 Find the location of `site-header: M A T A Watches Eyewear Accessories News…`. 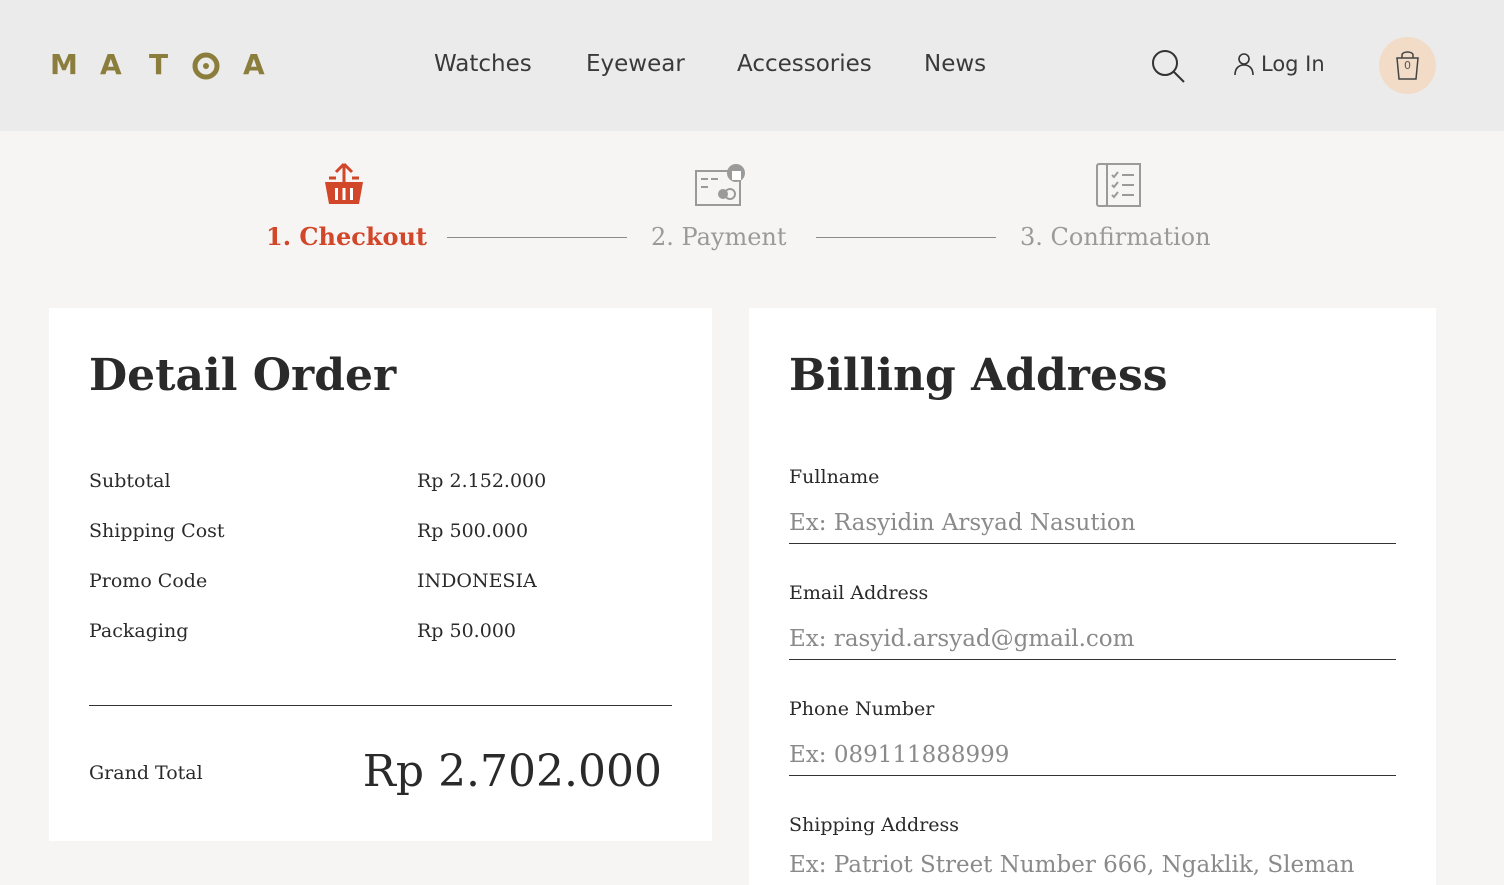

site-header: M A T A Watches Eyewear Accessories News… is located at coordinates (752, 65).